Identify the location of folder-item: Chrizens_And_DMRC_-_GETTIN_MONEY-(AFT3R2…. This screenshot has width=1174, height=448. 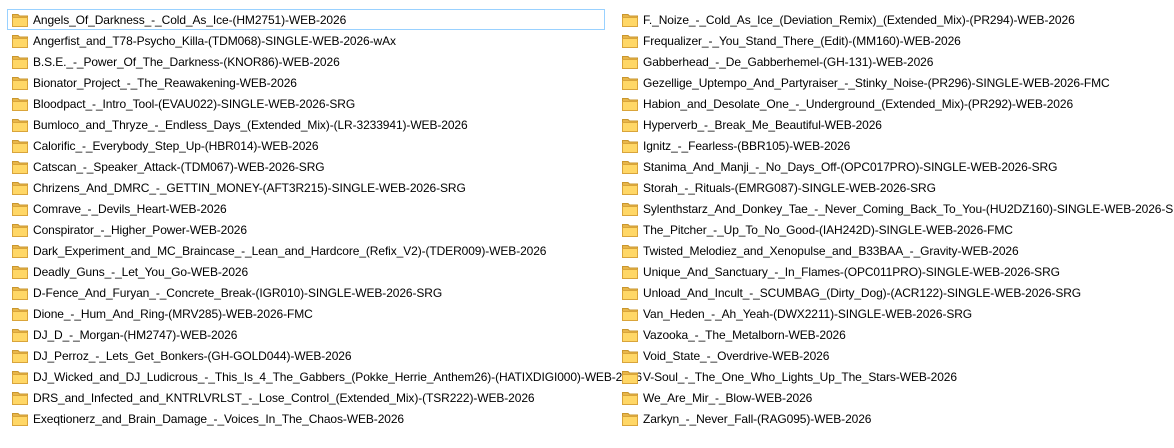
(306, 187).